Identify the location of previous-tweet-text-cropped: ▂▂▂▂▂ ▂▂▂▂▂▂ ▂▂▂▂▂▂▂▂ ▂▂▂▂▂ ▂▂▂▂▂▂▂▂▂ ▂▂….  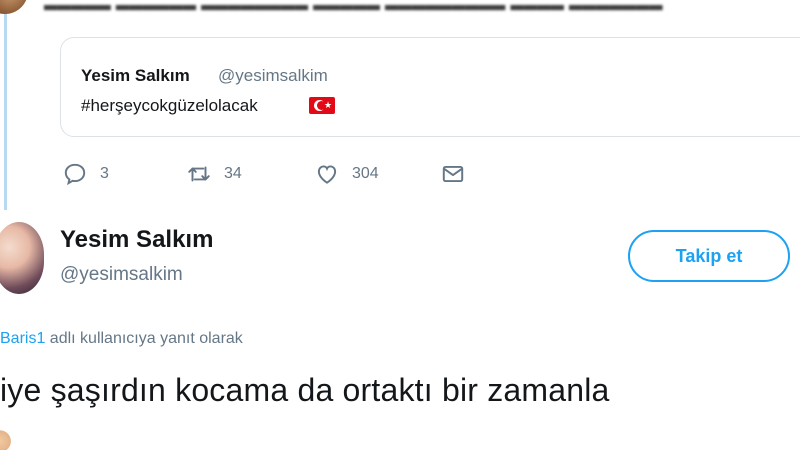
(353, 5).